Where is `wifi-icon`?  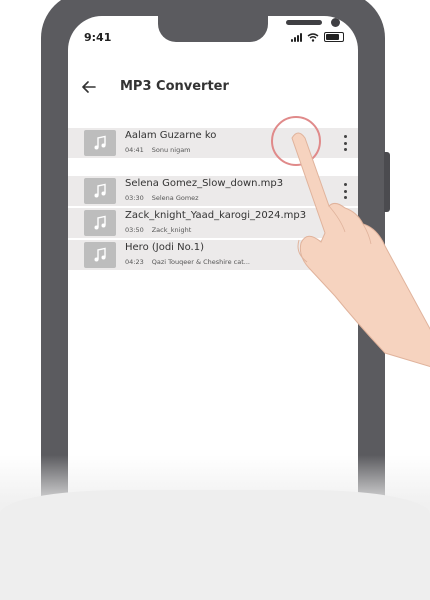
wifi-icon is located at coordinates (313, 37).